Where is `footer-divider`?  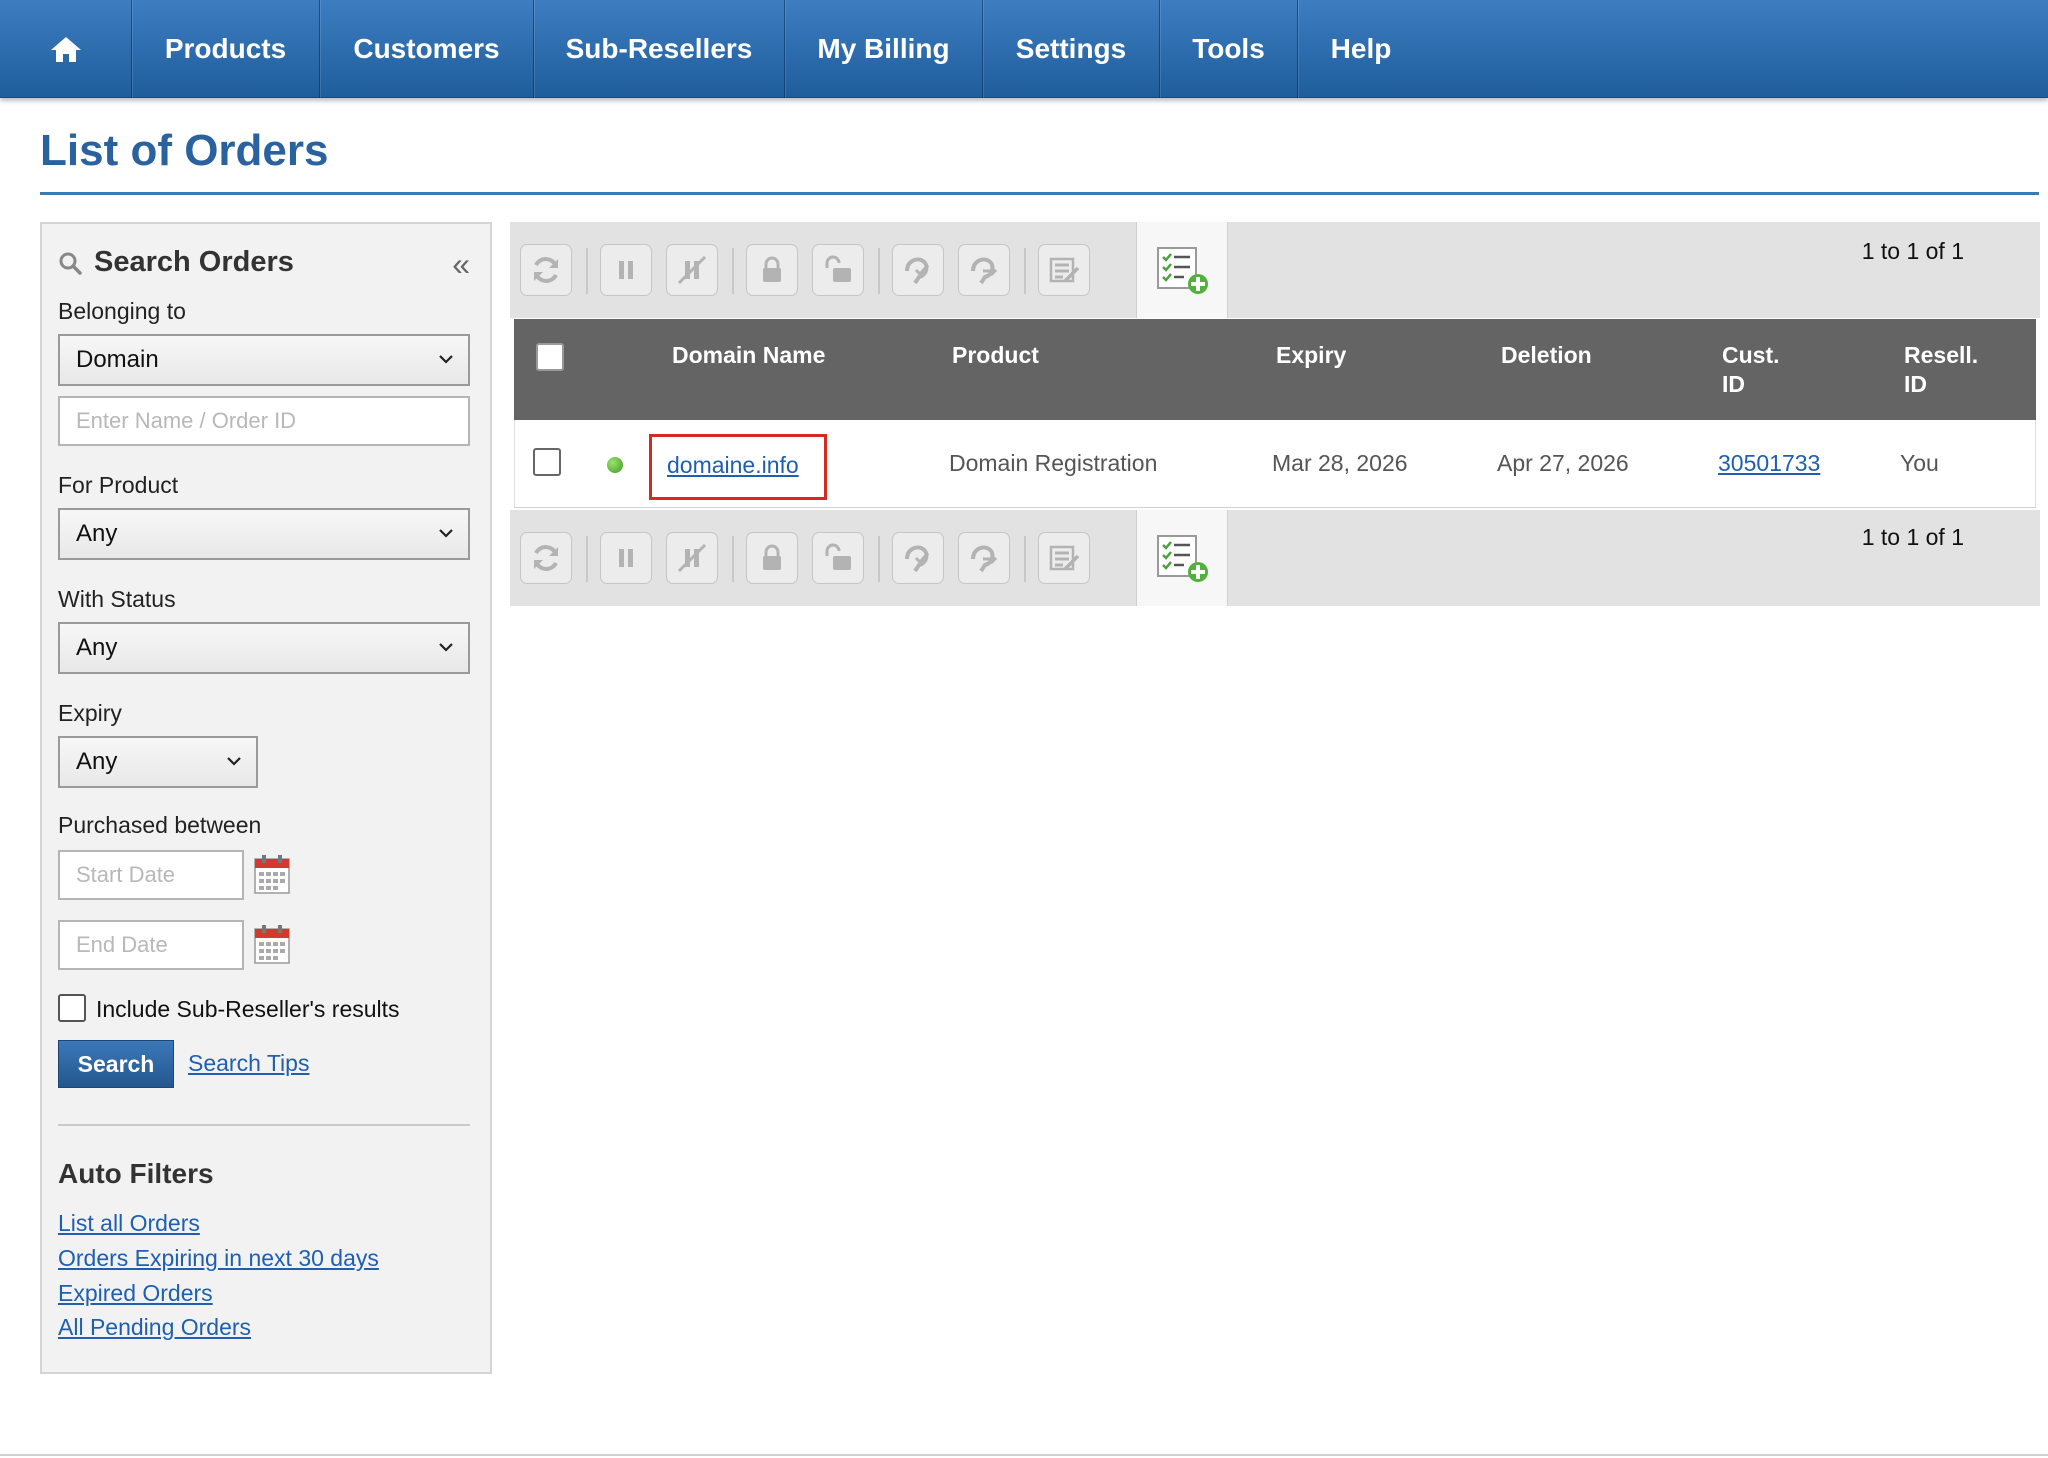
footer-divider is located at coordinates (1024, 1455).